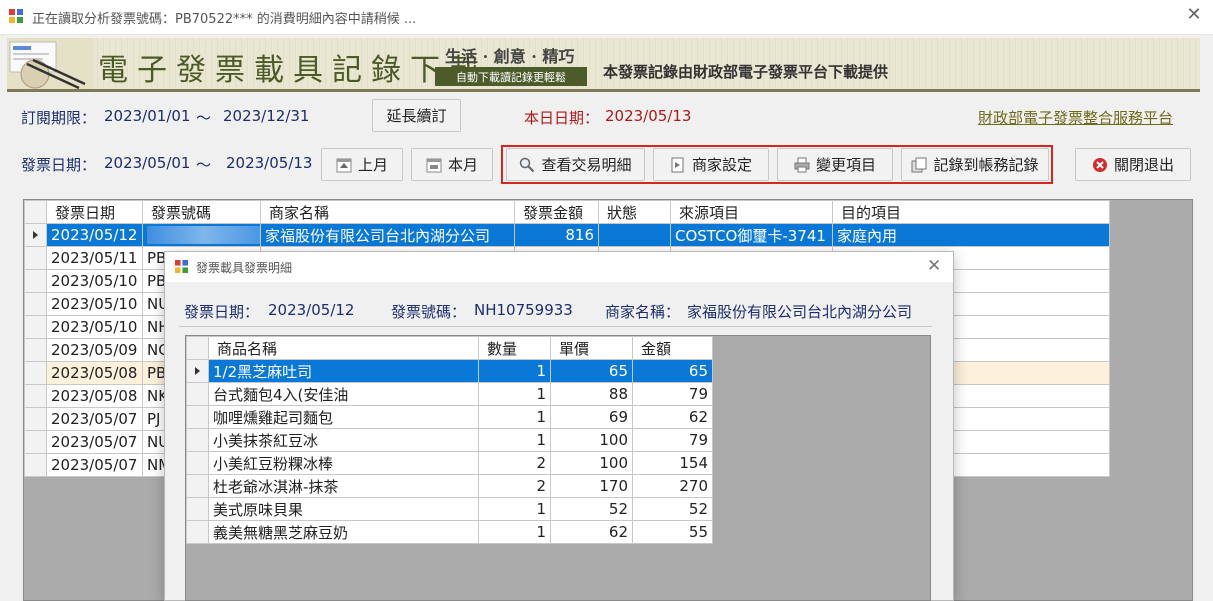 The height and width of the screenshot is (601, 1213). Describe the element at coordinates (244, 268) in the screenshot. I see `dialog-title: 發票載具發票明細` at that location.